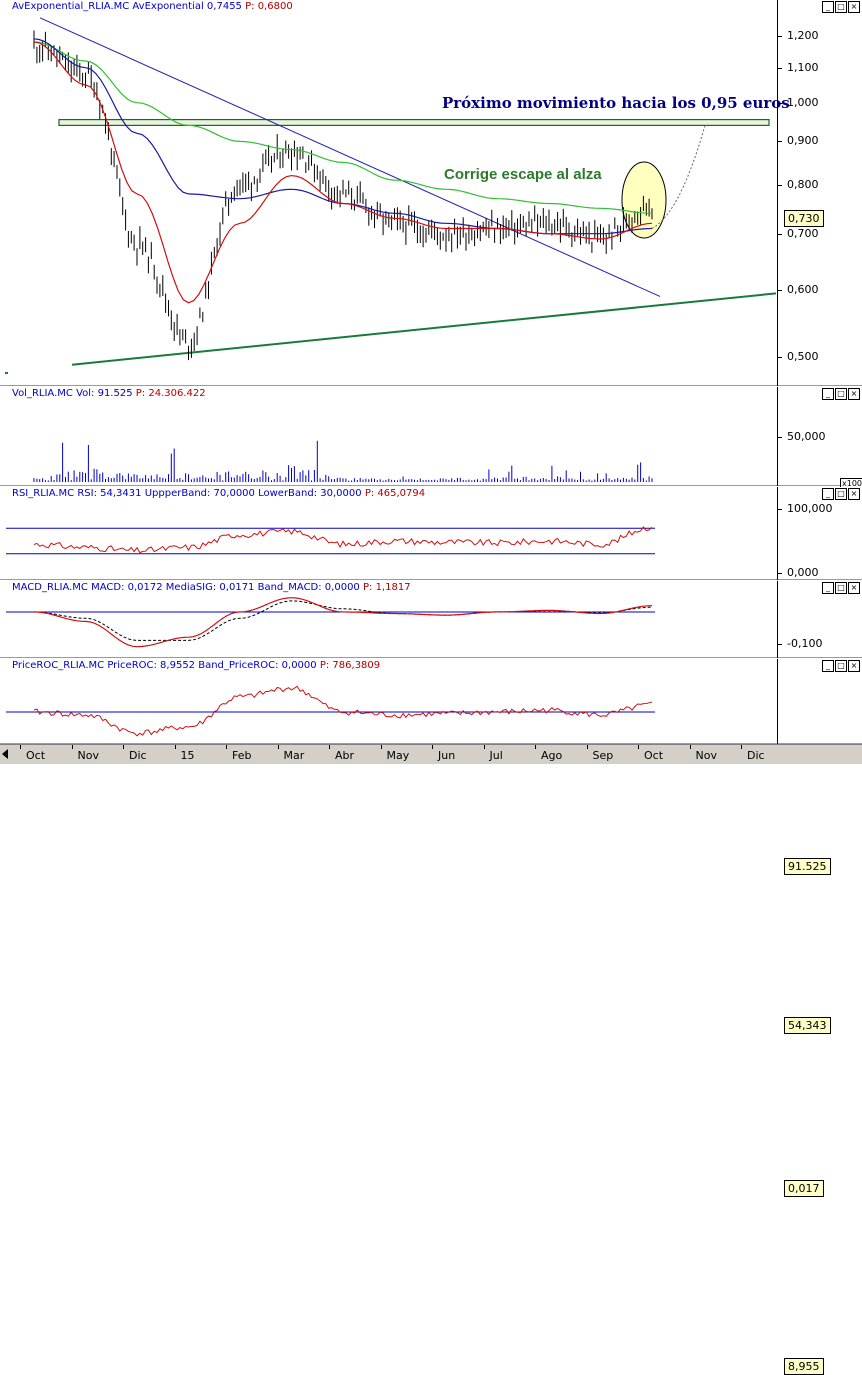 This screenshot has height=1375, width=862. I want to click on annotation-target: Próximo movimiento hacia los 0,95 euros, so click(616, 103).